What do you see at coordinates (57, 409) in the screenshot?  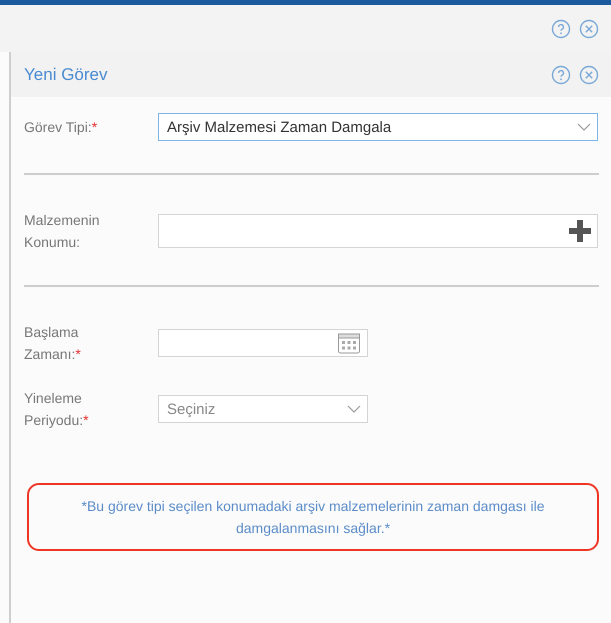 I see `field-label: Yineleme Periyodu:*` at bounding box center [57, 409].